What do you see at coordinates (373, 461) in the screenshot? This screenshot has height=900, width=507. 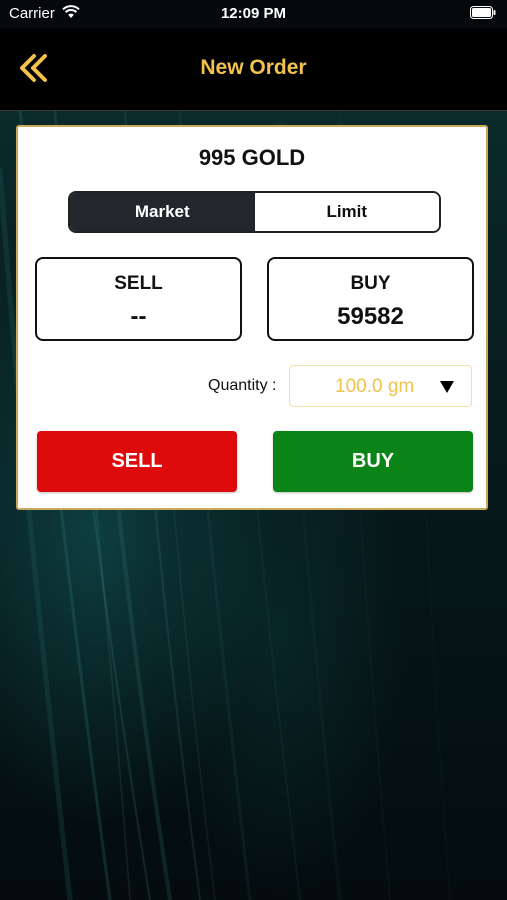 I see `buy-button: BUY` at bounding box center [373, 461].